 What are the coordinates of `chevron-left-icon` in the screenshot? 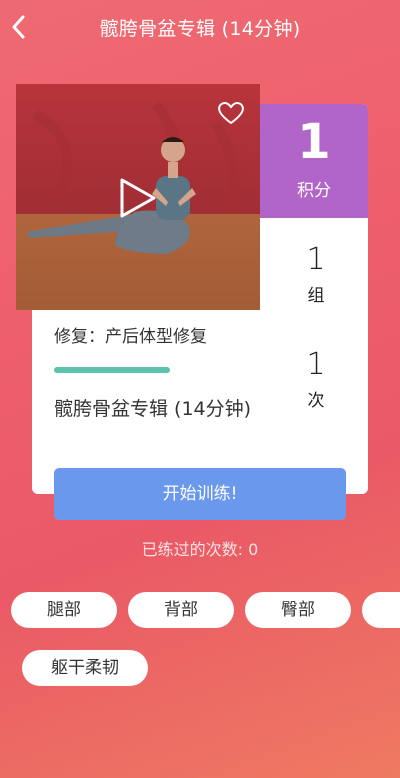 It's located at (18, 27).